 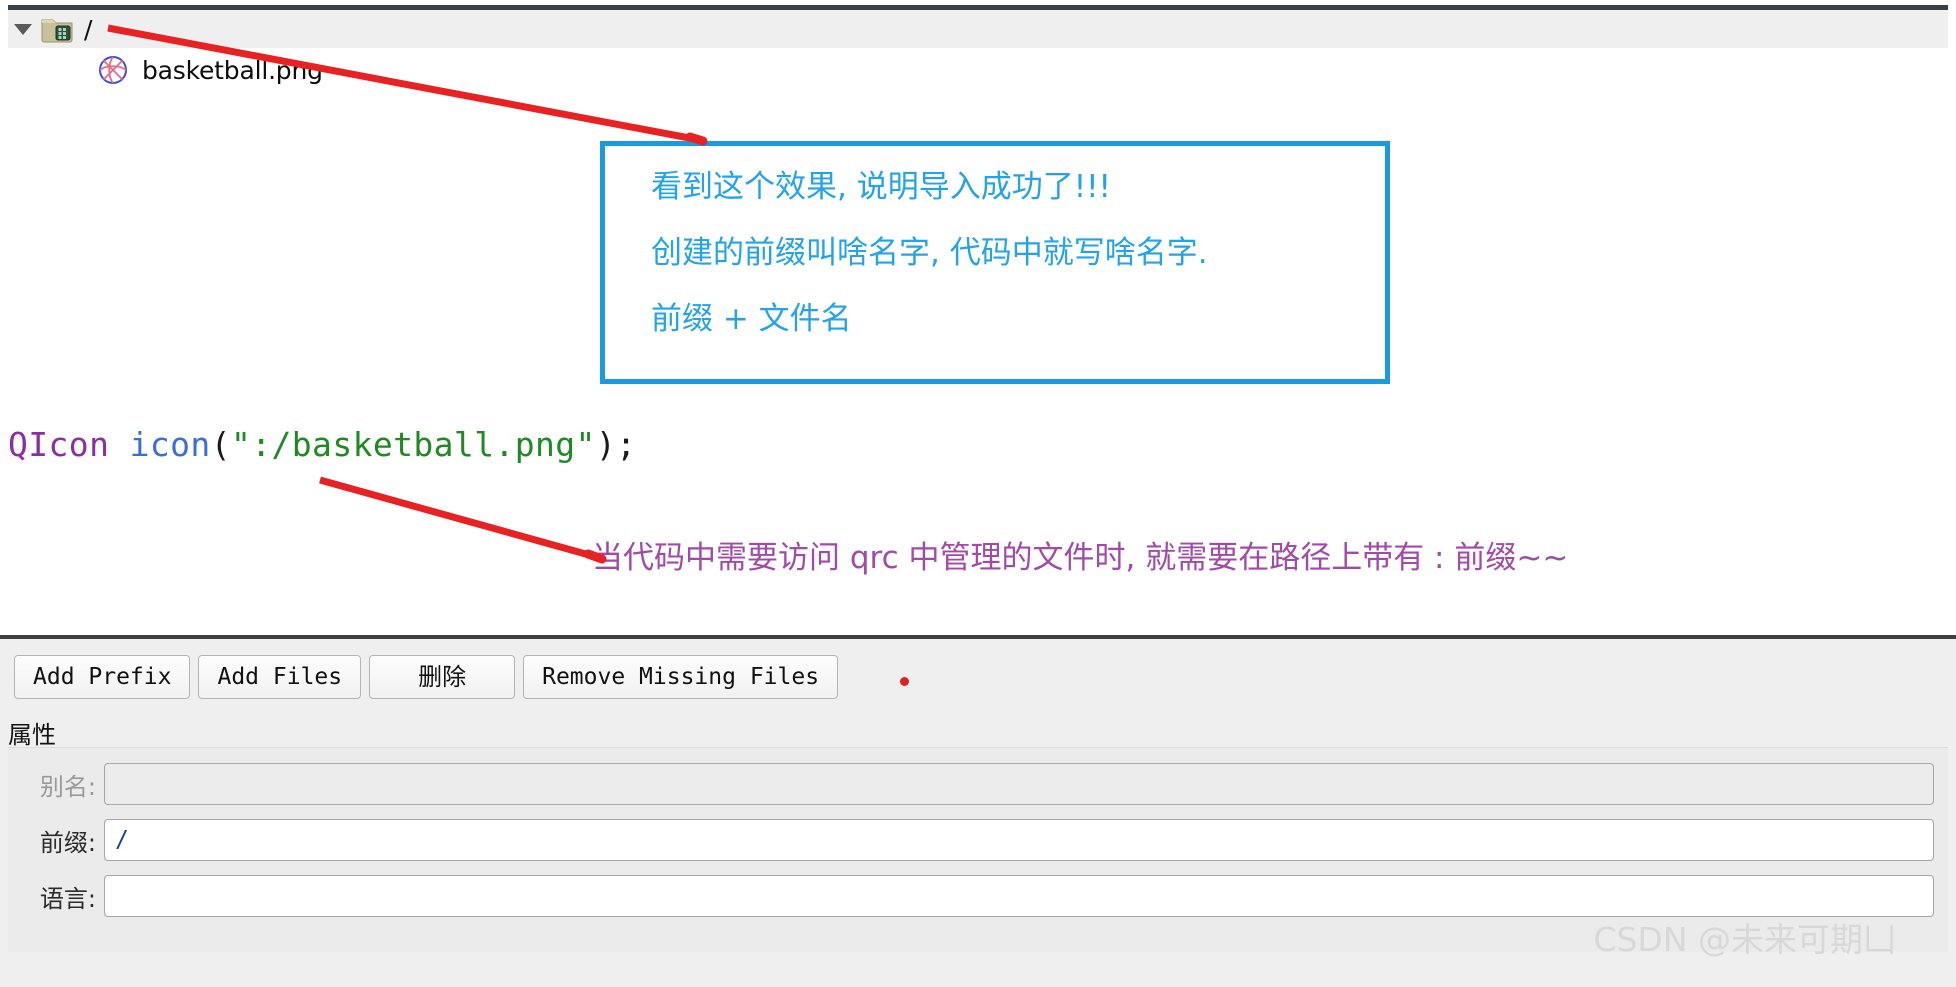 What do you see at coordinates (220, 444) in the screenshot?
I see `code-token-open-paren: (` at bounding box center [220, 444].